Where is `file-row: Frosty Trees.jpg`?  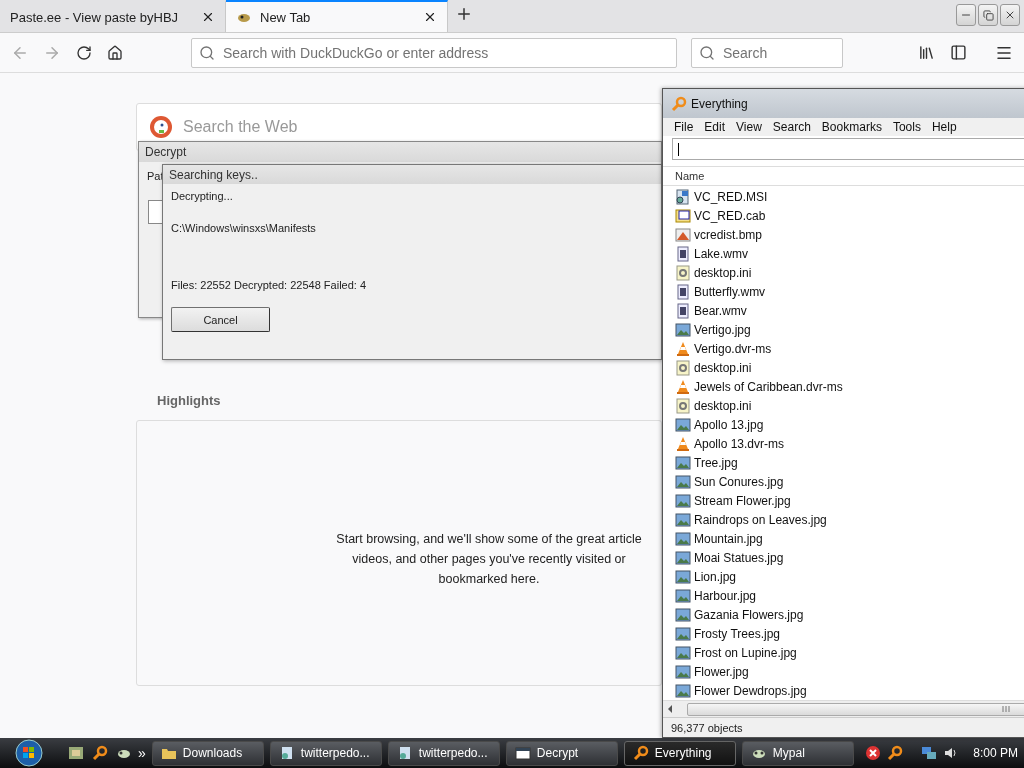
file-row: Frosty Trees.jpg is located at coordinates (843, 633).